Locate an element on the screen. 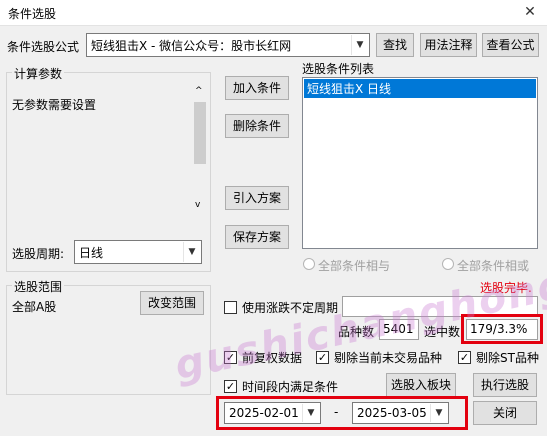 This screenshot has height=436, width=547. exclude-st-checkbox: ✓ is located at coordinates (464, 357).